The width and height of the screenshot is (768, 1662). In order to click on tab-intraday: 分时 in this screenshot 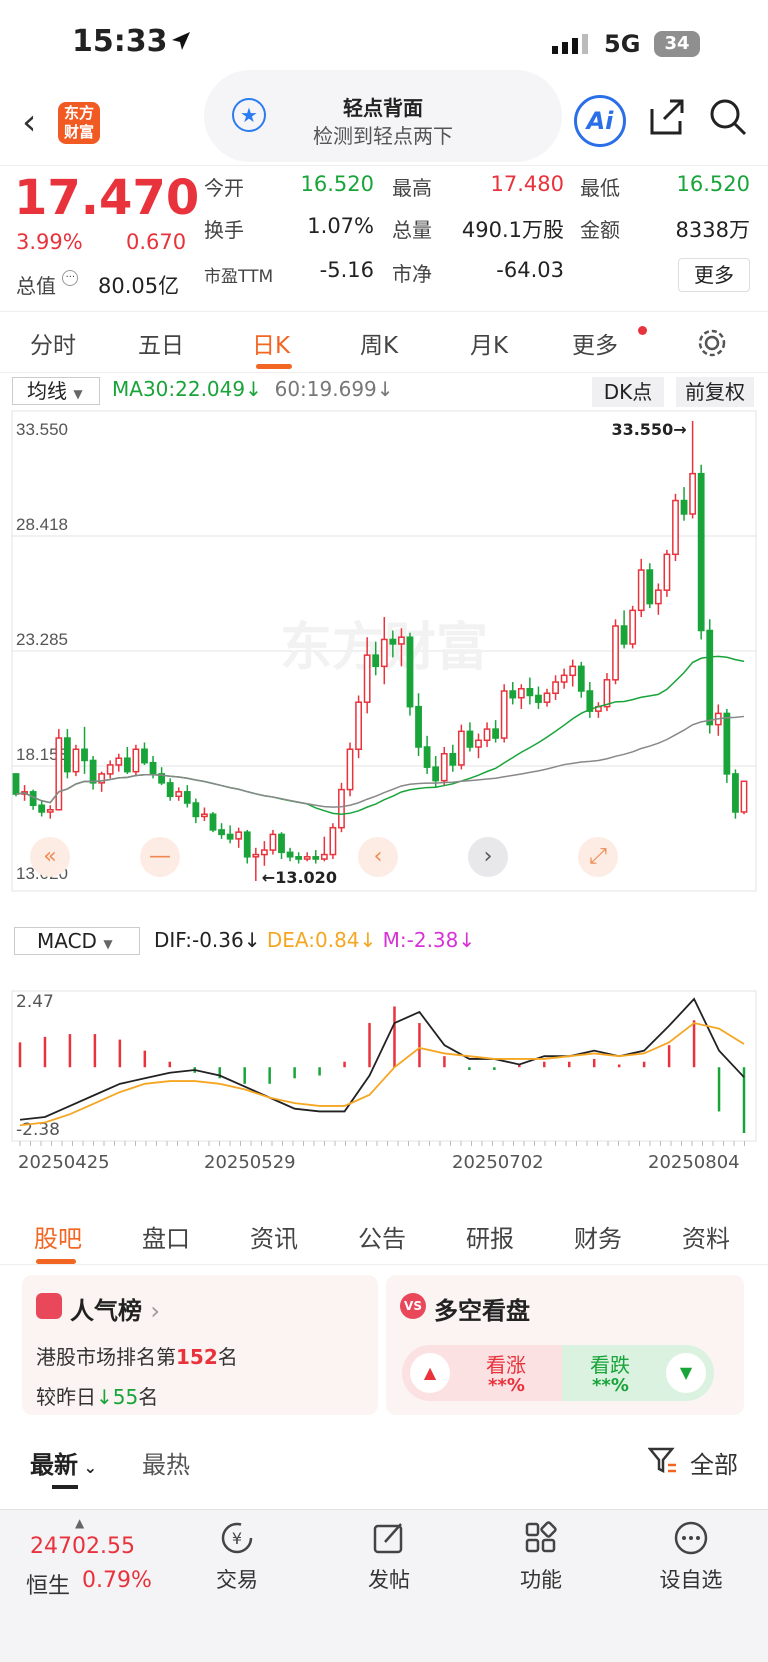, I will do `click(53, 343)`.